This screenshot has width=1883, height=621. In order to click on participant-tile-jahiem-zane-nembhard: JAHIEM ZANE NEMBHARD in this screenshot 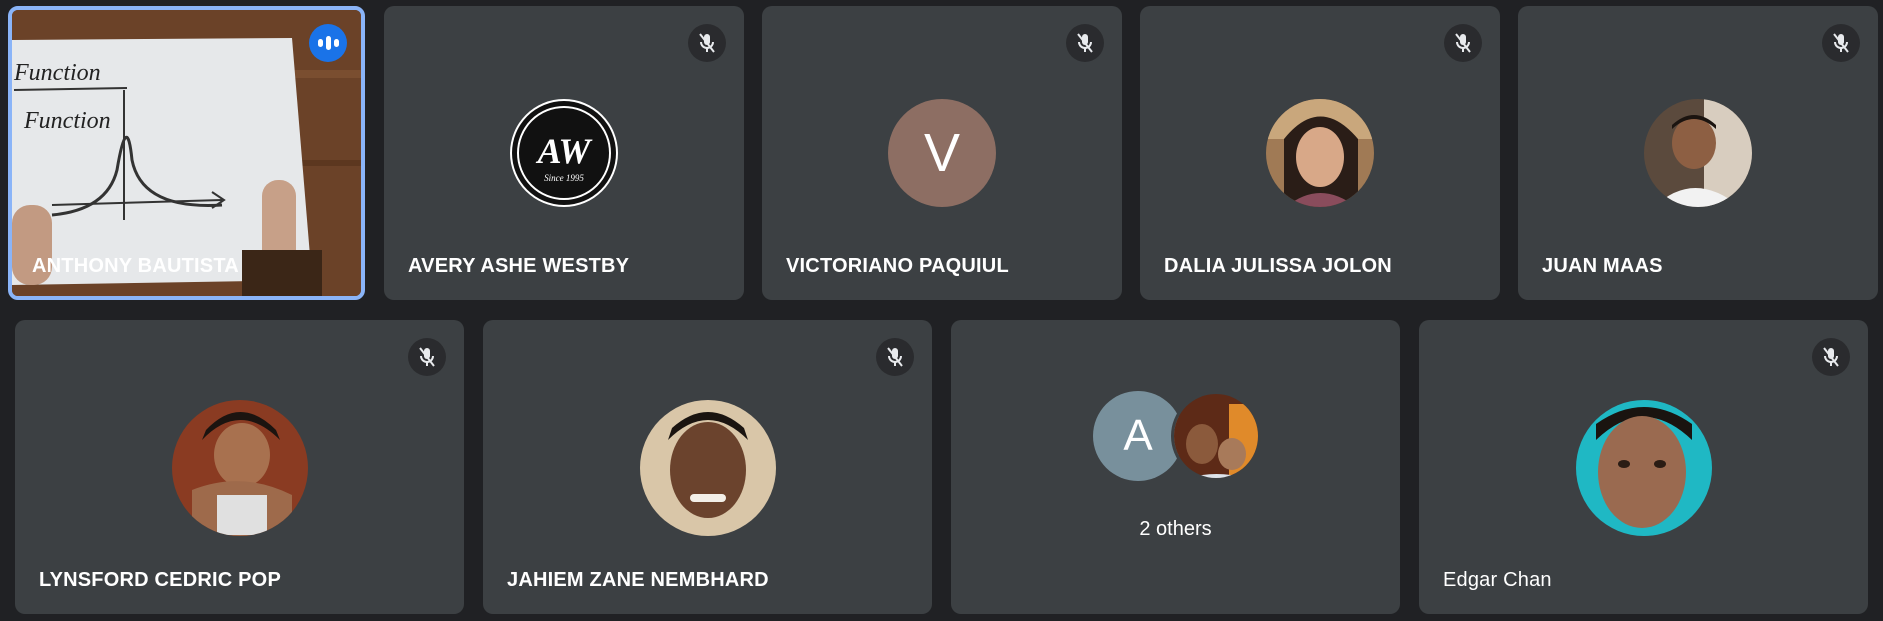, I will do `click(707, 467)`.